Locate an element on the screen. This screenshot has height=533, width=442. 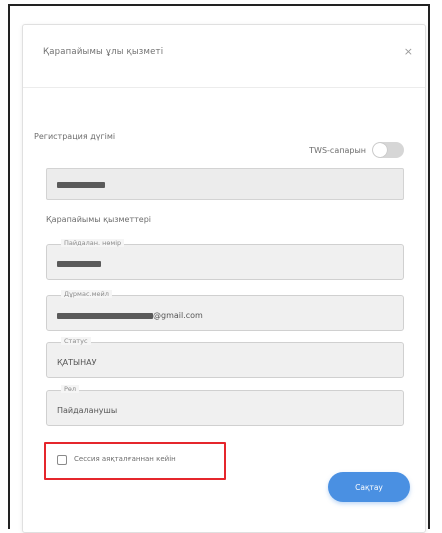
status-value: ҚАТЫНАУ is located at coordinates (77, 362).